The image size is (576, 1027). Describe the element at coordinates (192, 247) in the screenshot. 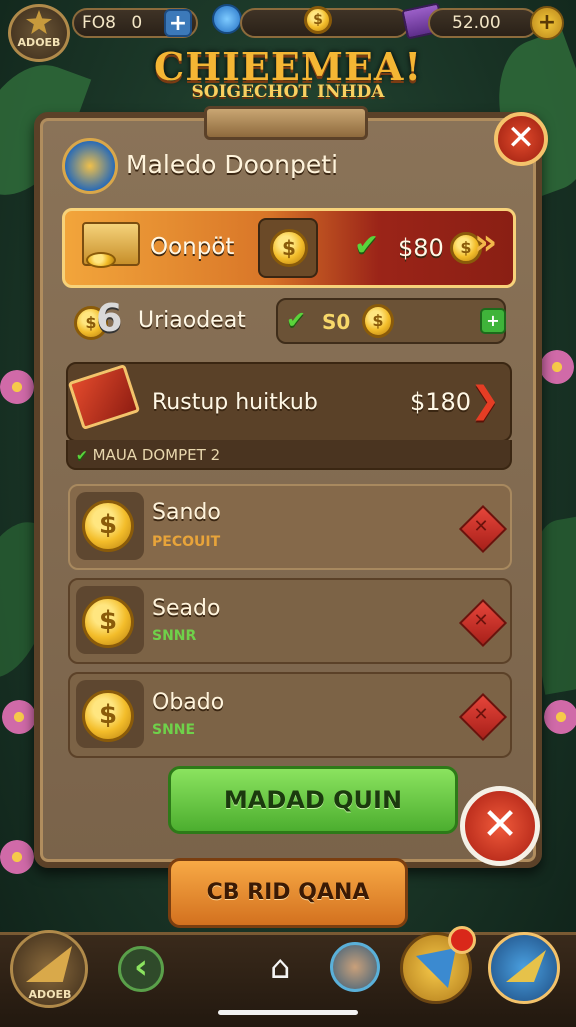

I see `featured-label: Oonpöt` at that location.